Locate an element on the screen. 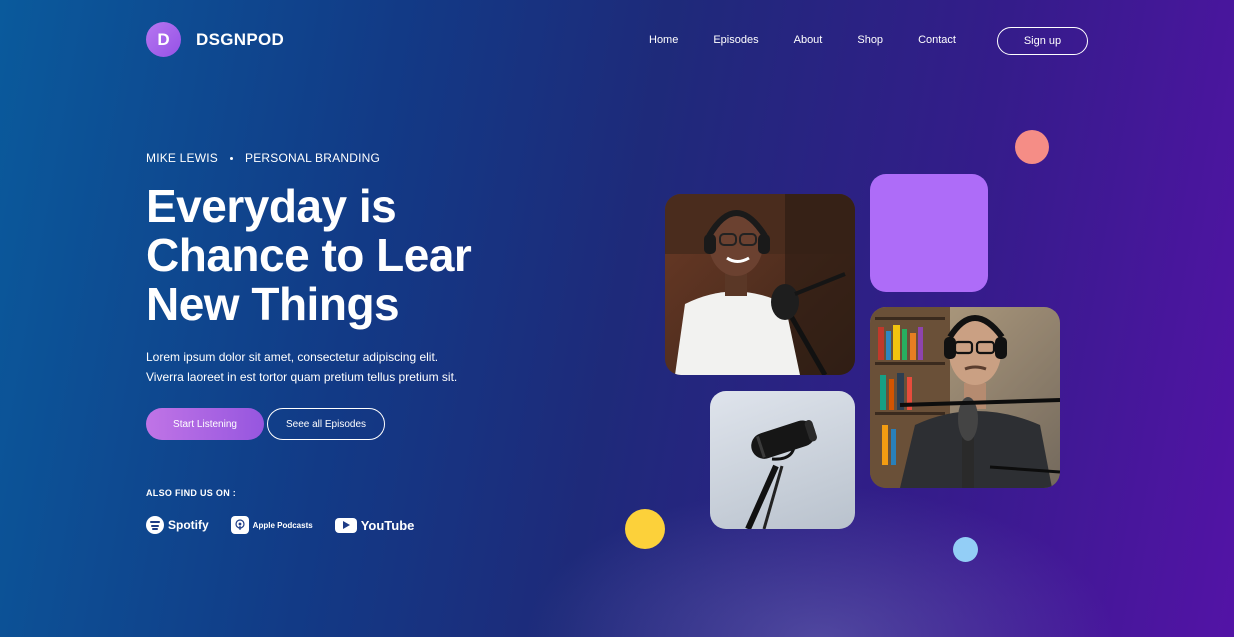  spotify-icon is located at coordinates (155, 525).